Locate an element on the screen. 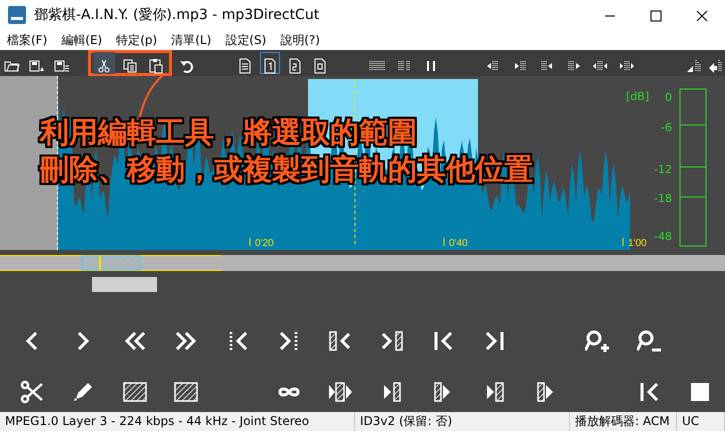  meter-scale-label: -12 is located at coordinates (663, 170).